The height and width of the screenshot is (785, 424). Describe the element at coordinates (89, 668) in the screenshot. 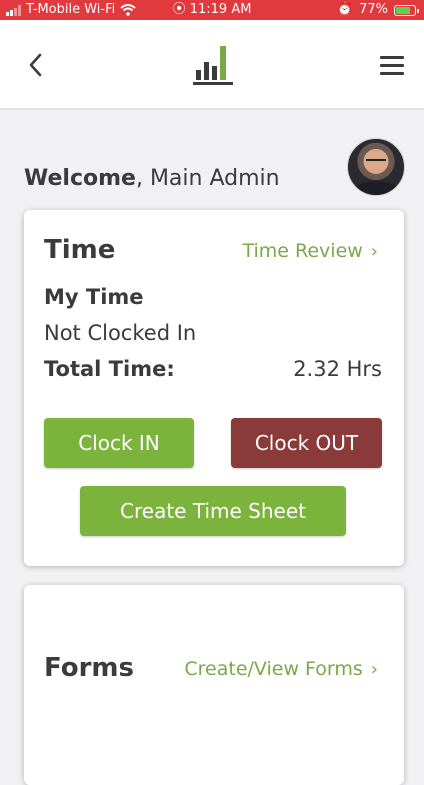

I see `forms-card-title: Forms` at that location.